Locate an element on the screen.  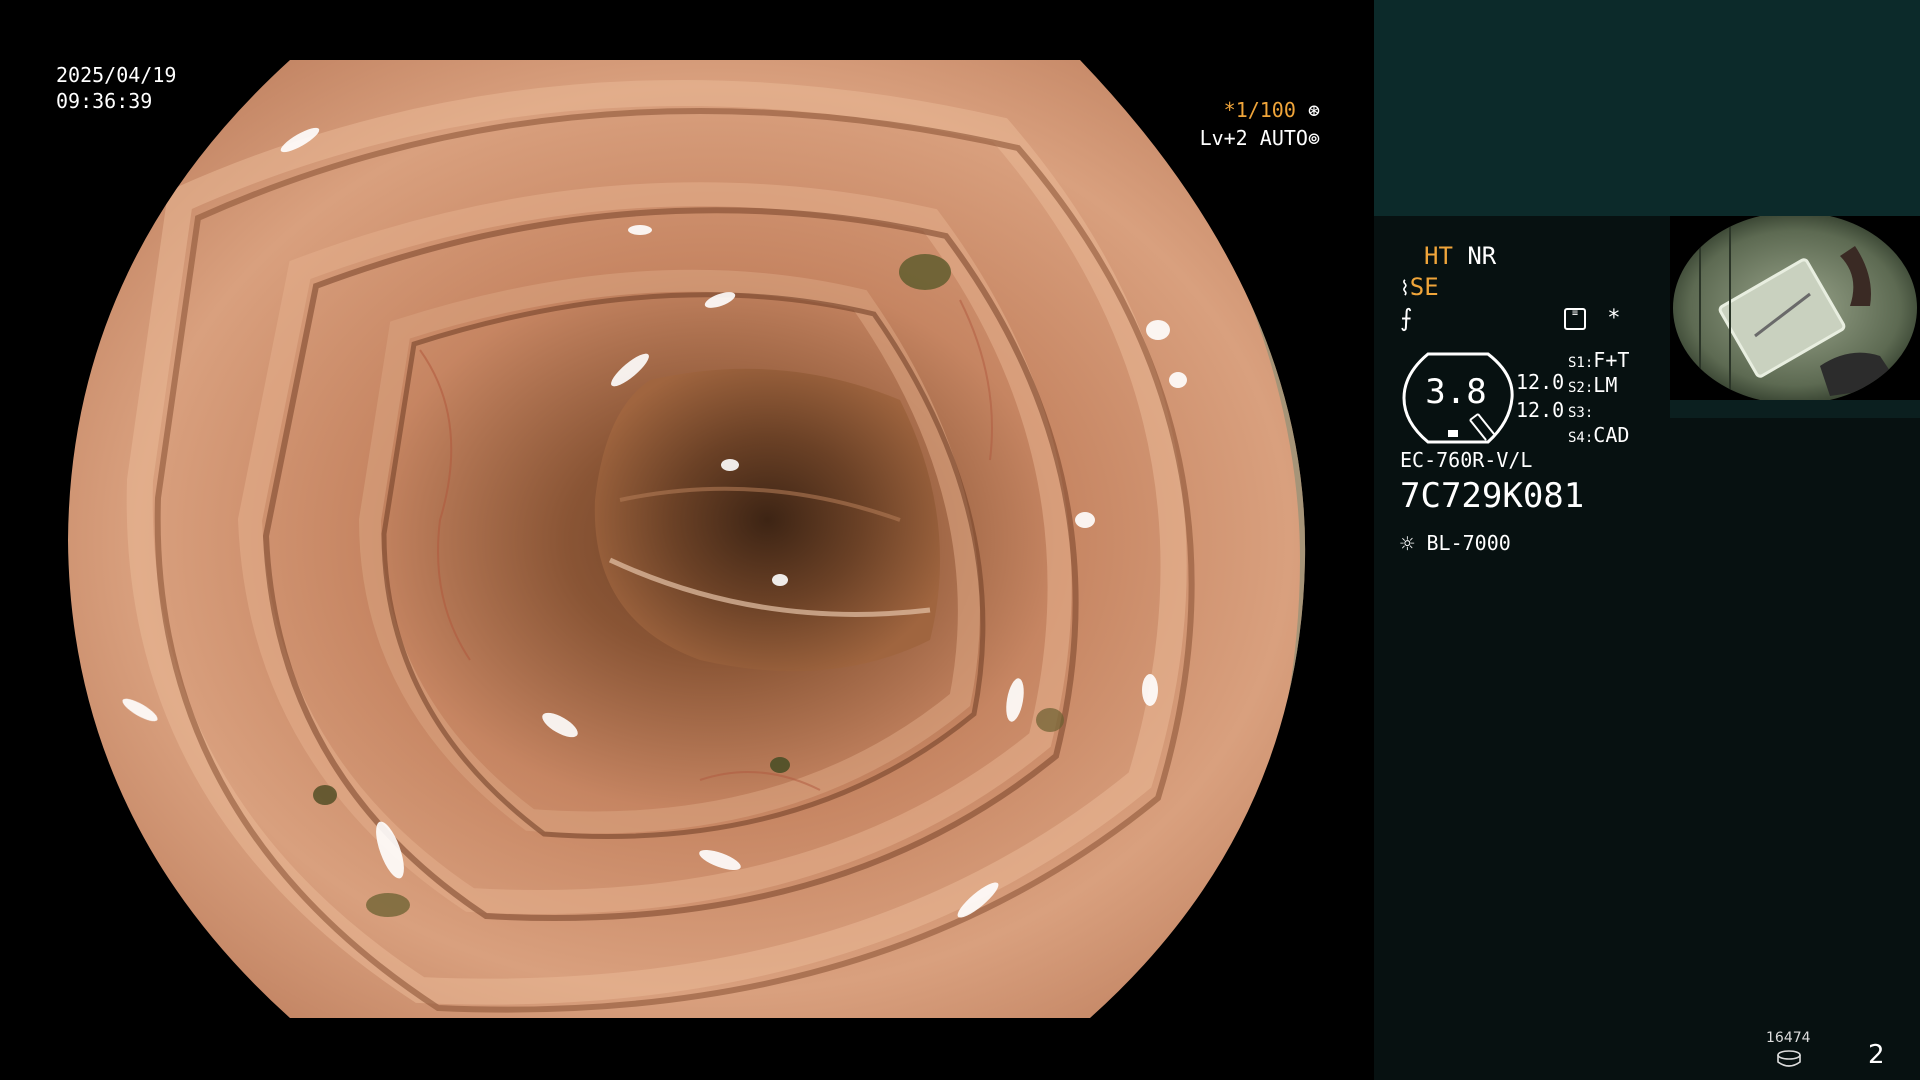
color-enhance: ⨍ is located at coordinates (1406, 318).